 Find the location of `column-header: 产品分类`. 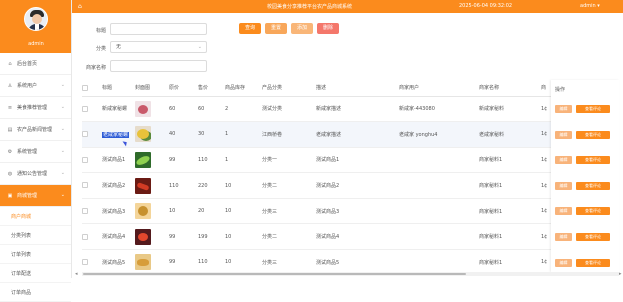

column-header: 产品分类 is located at coordinates (289, 88).